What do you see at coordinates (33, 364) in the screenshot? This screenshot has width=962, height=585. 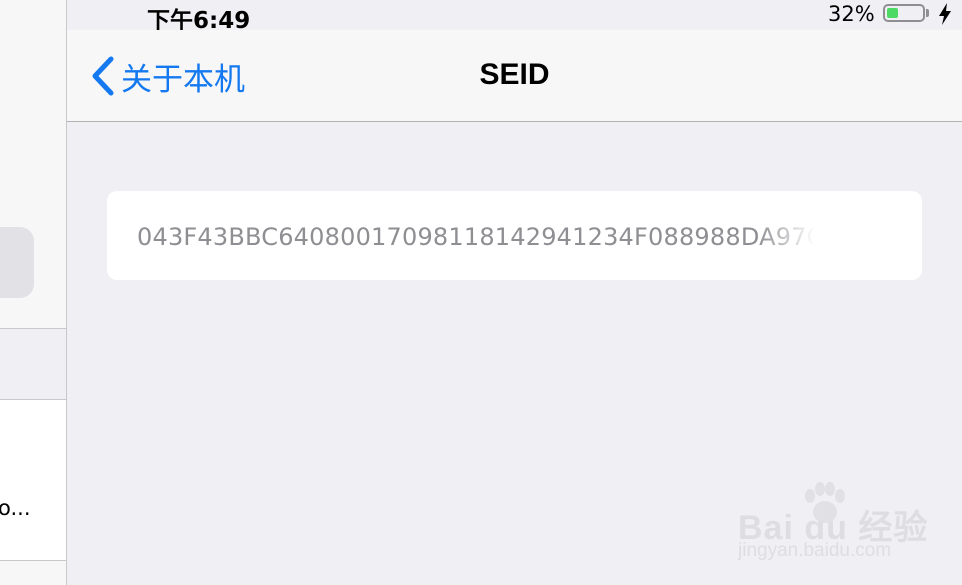 I see `group-spacer` at bounding box center [33, 364].